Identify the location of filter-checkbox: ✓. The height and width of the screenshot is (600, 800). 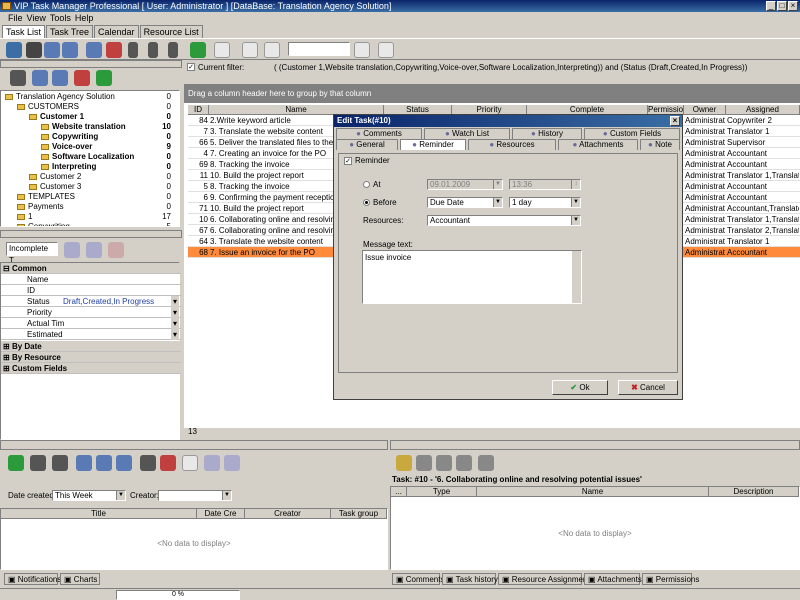
(191, 67).